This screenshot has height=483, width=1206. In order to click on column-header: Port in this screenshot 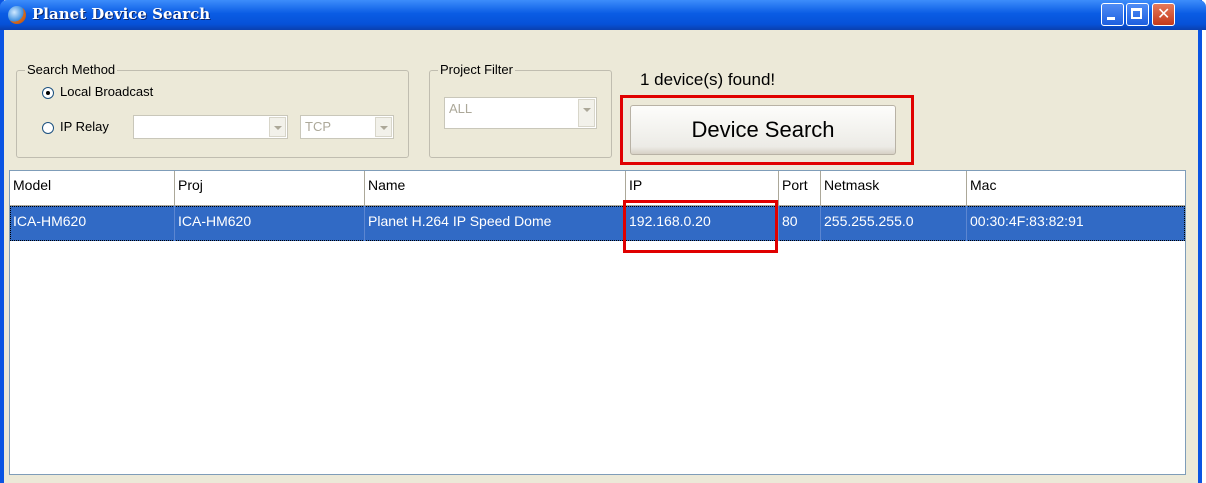, I will do `click(800, 188)`.